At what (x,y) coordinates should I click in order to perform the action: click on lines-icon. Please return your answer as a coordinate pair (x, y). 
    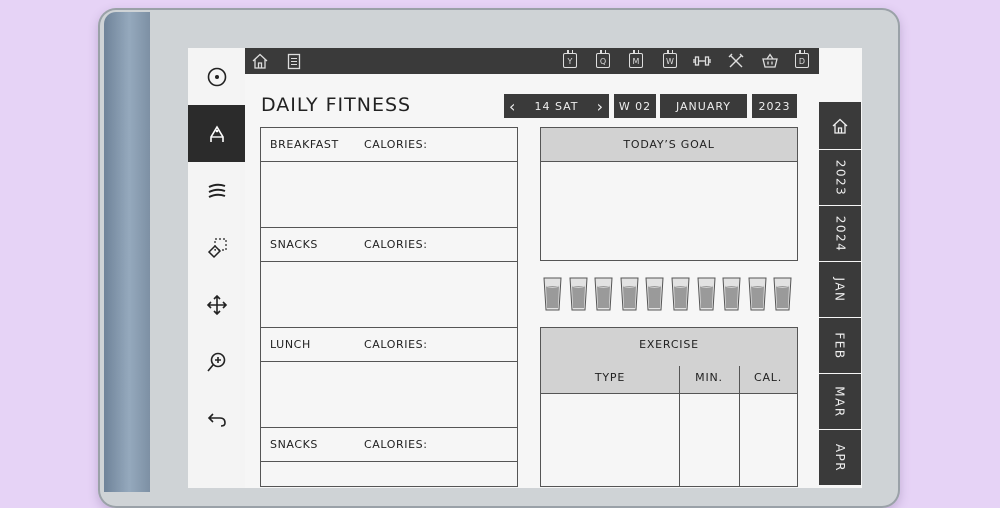
    Looking at the image, I should click on (216, 190).